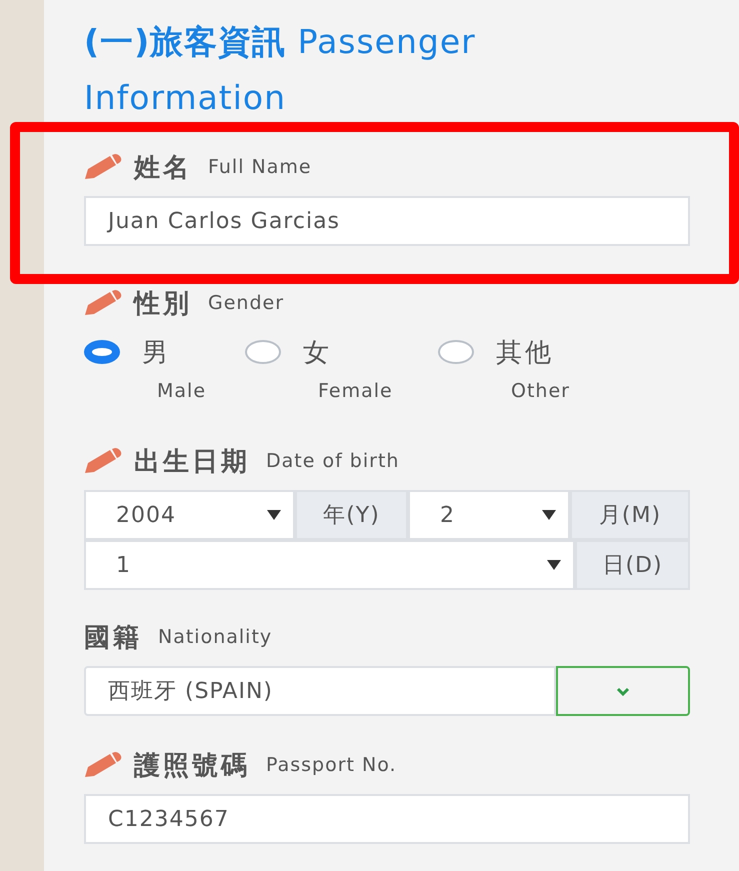 The height and width of the screenshot is (871, 739). I want to click on chevron-down-icon, so click(623, 691).